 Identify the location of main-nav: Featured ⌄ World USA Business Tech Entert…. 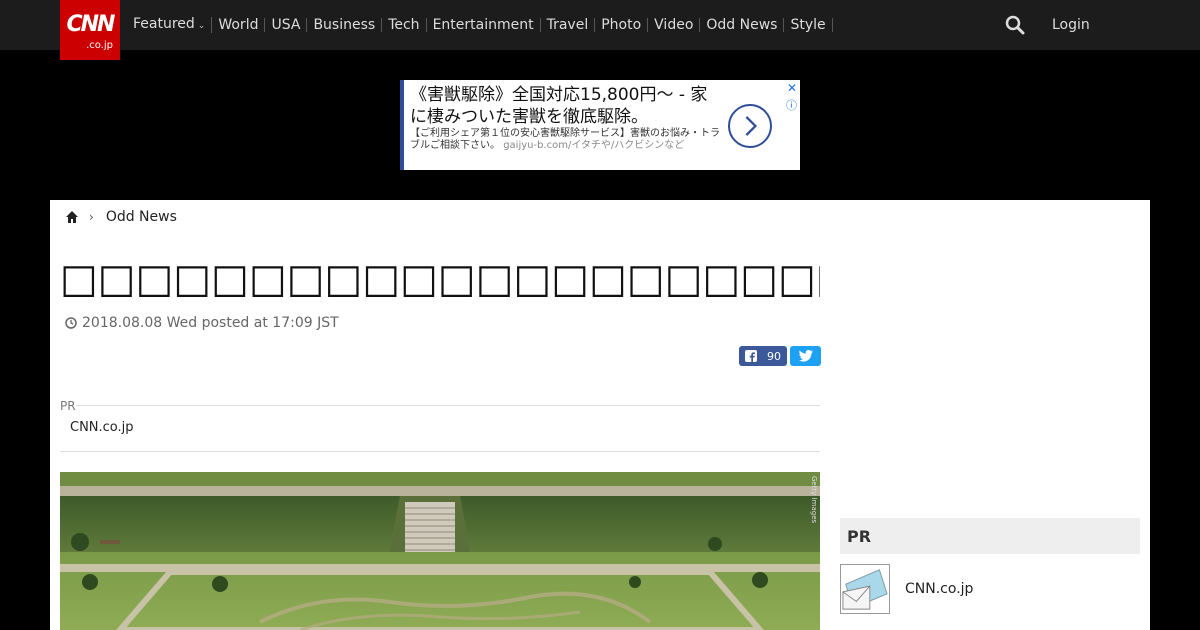
(480, 25).